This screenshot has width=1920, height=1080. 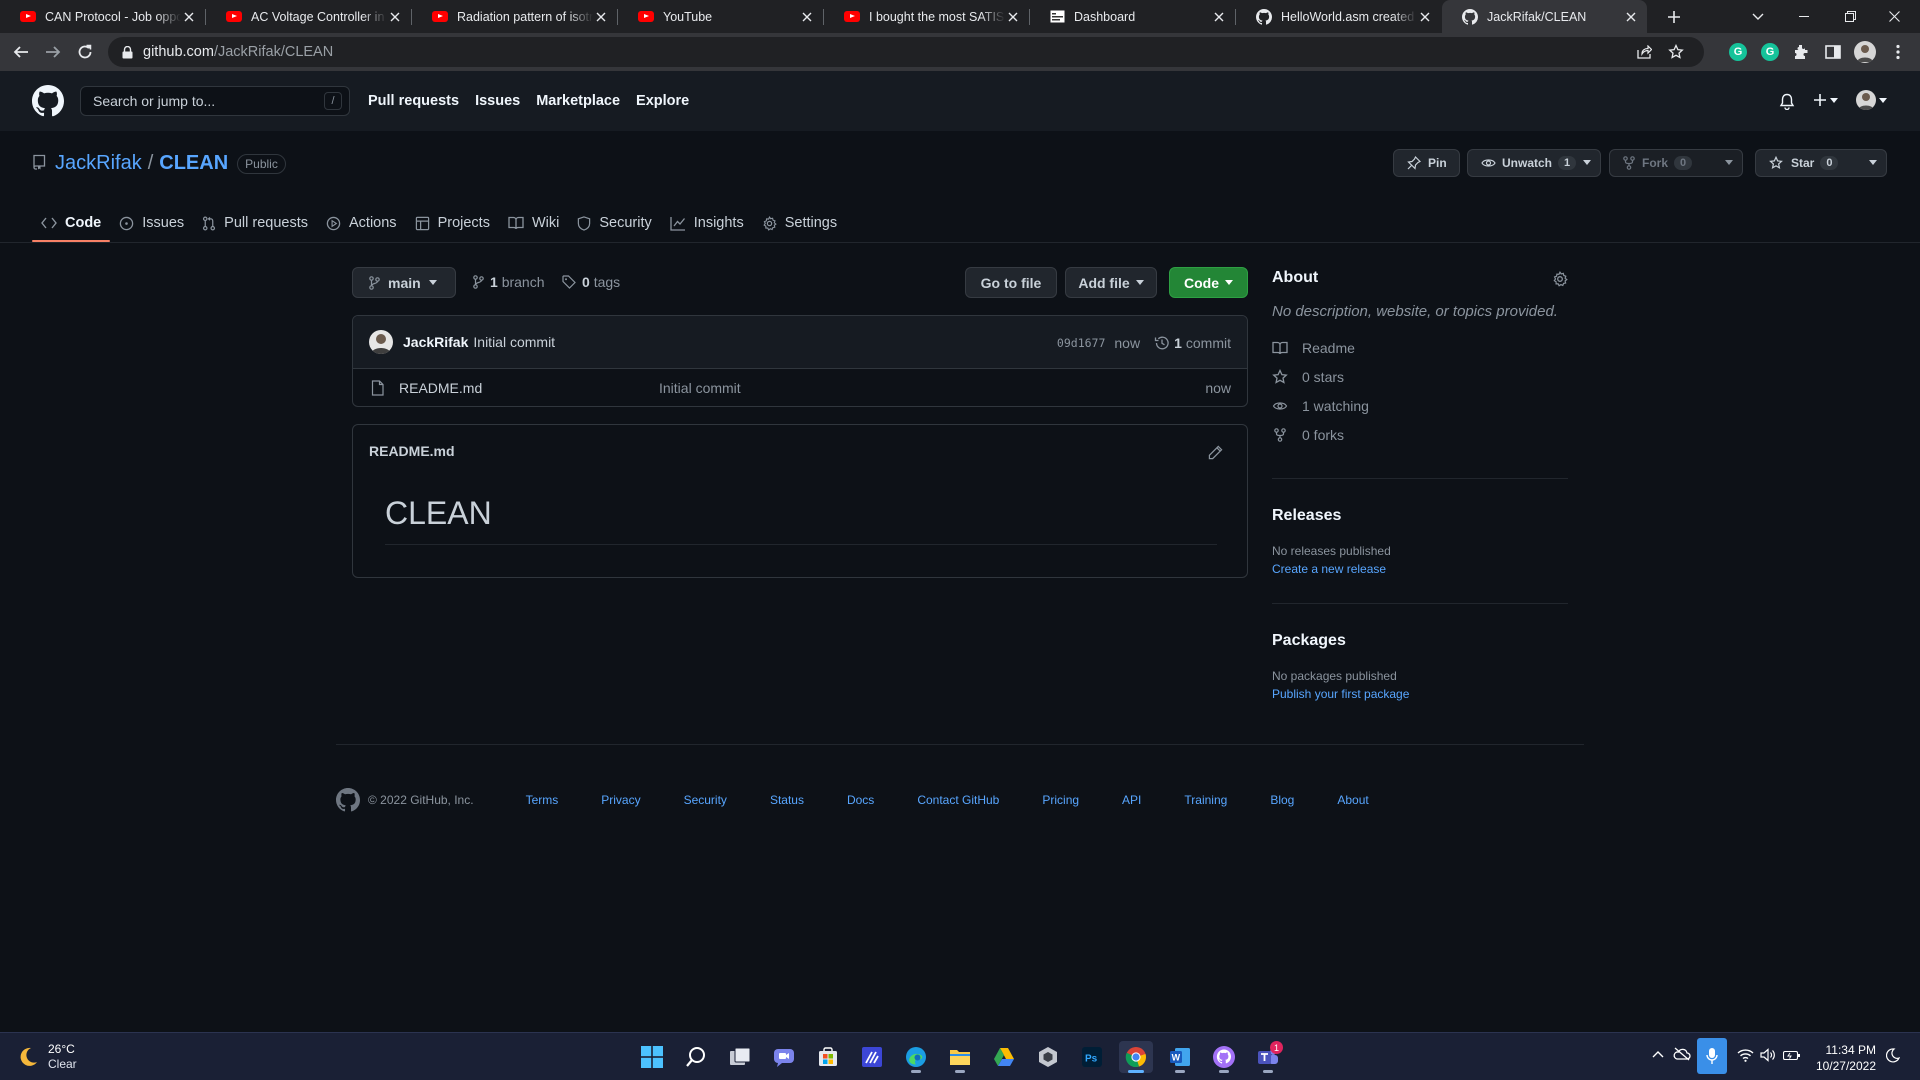 I want to click on wifi-icon, so click(x=1745, y=1055).